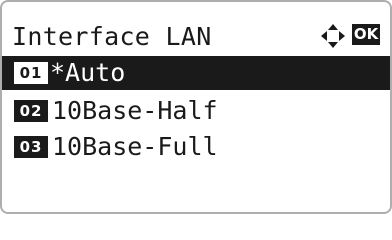  I want to click on item-number-badge: 01, so click(31, 73).